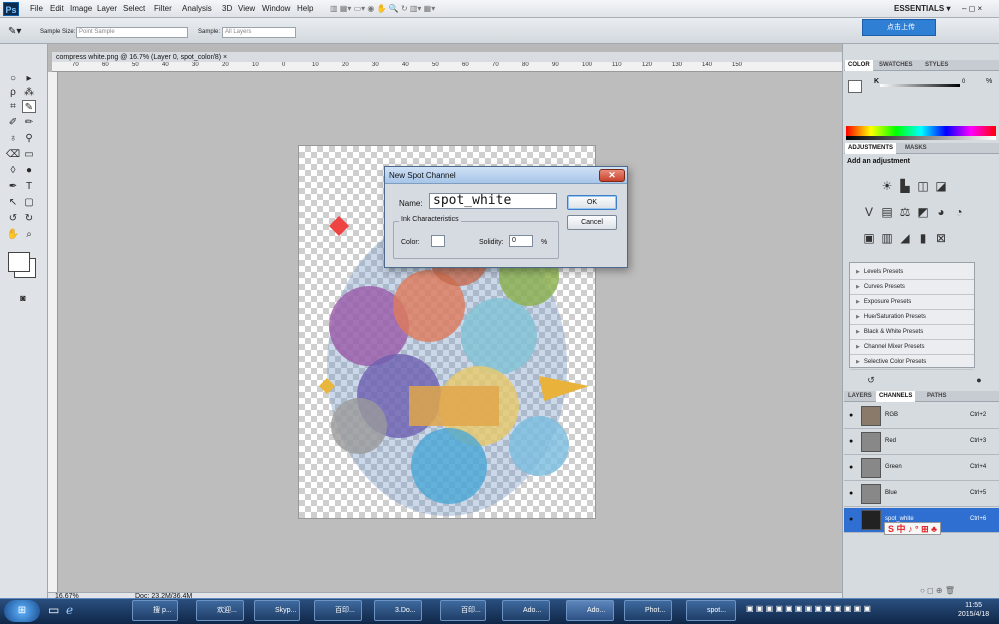 This screenshot has width=999, height=624. Describe the element at coordinates (13, 218) in the screenshot. I see `3d-rotate-icon: ↺` at that location.